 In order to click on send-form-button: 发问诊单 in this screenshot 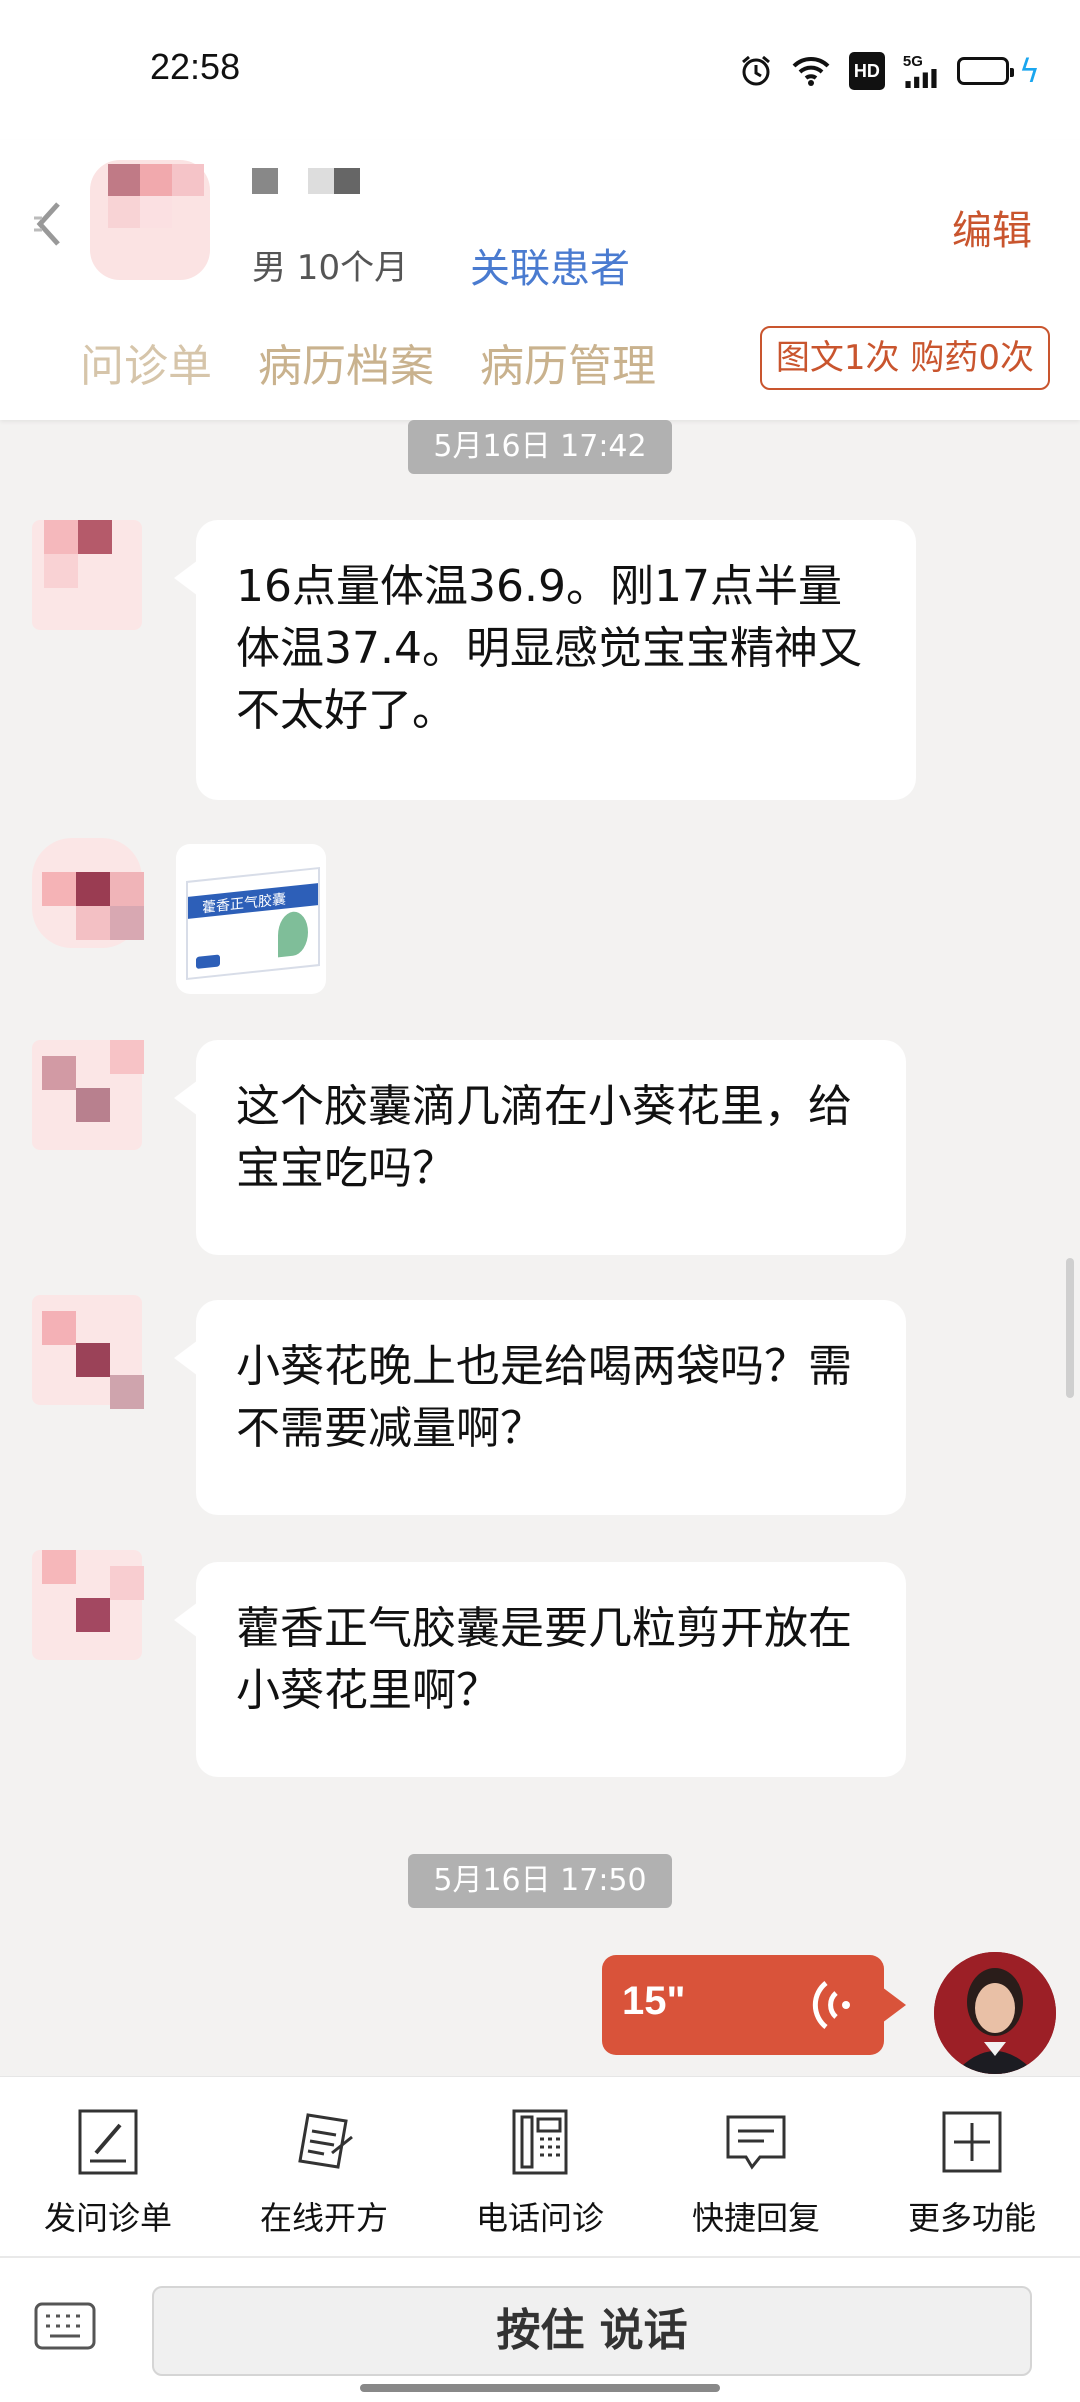, I will do `click(108, 2173)`.